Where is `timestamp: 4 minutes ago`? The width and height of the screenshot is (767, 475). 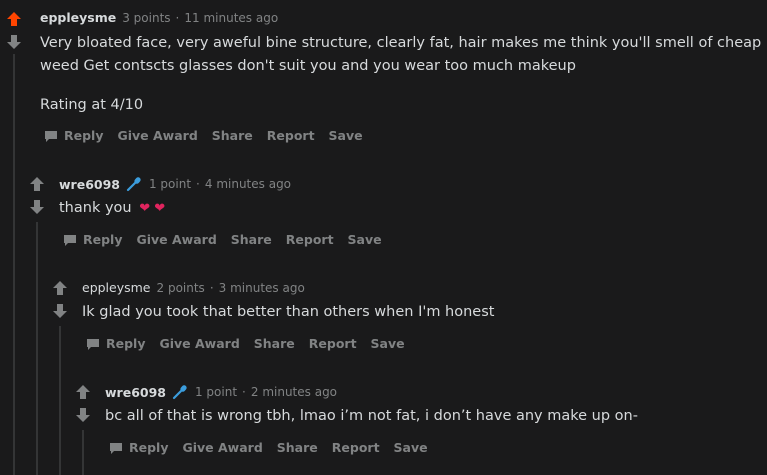
timestamp: 4 minutes ago is located at coordinates (248, 184).